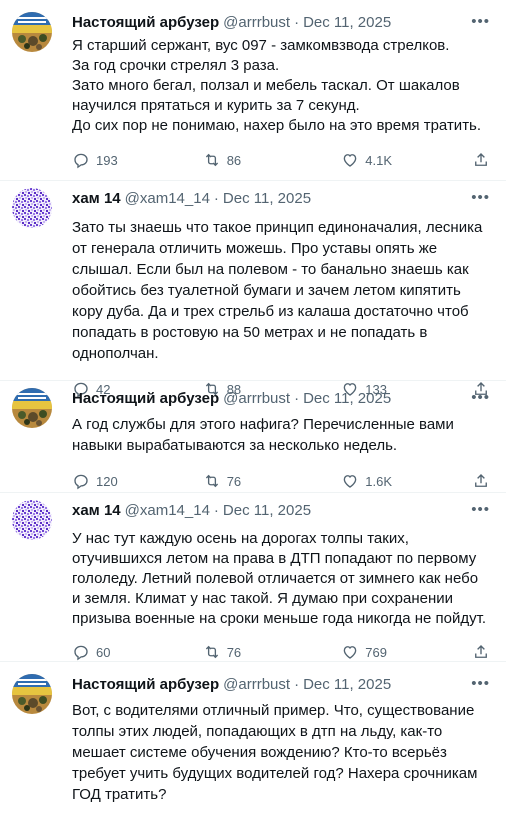  What do you see at coordinates (406, 481) in the screenshot?
I see `like-button: 1.6K` at bounding box center [406, 481].